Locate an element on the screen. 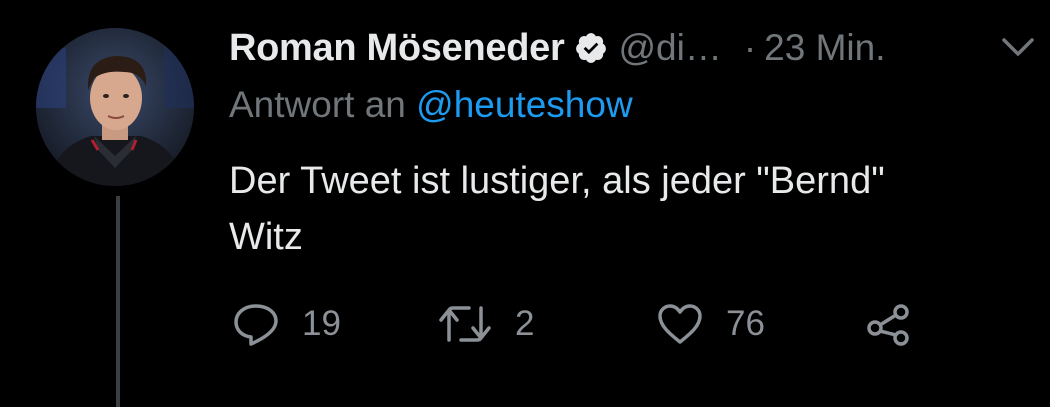 The height and width of the screenshot is (407, 1050). retweet-button: 2 is located at coordinates (485, 324).